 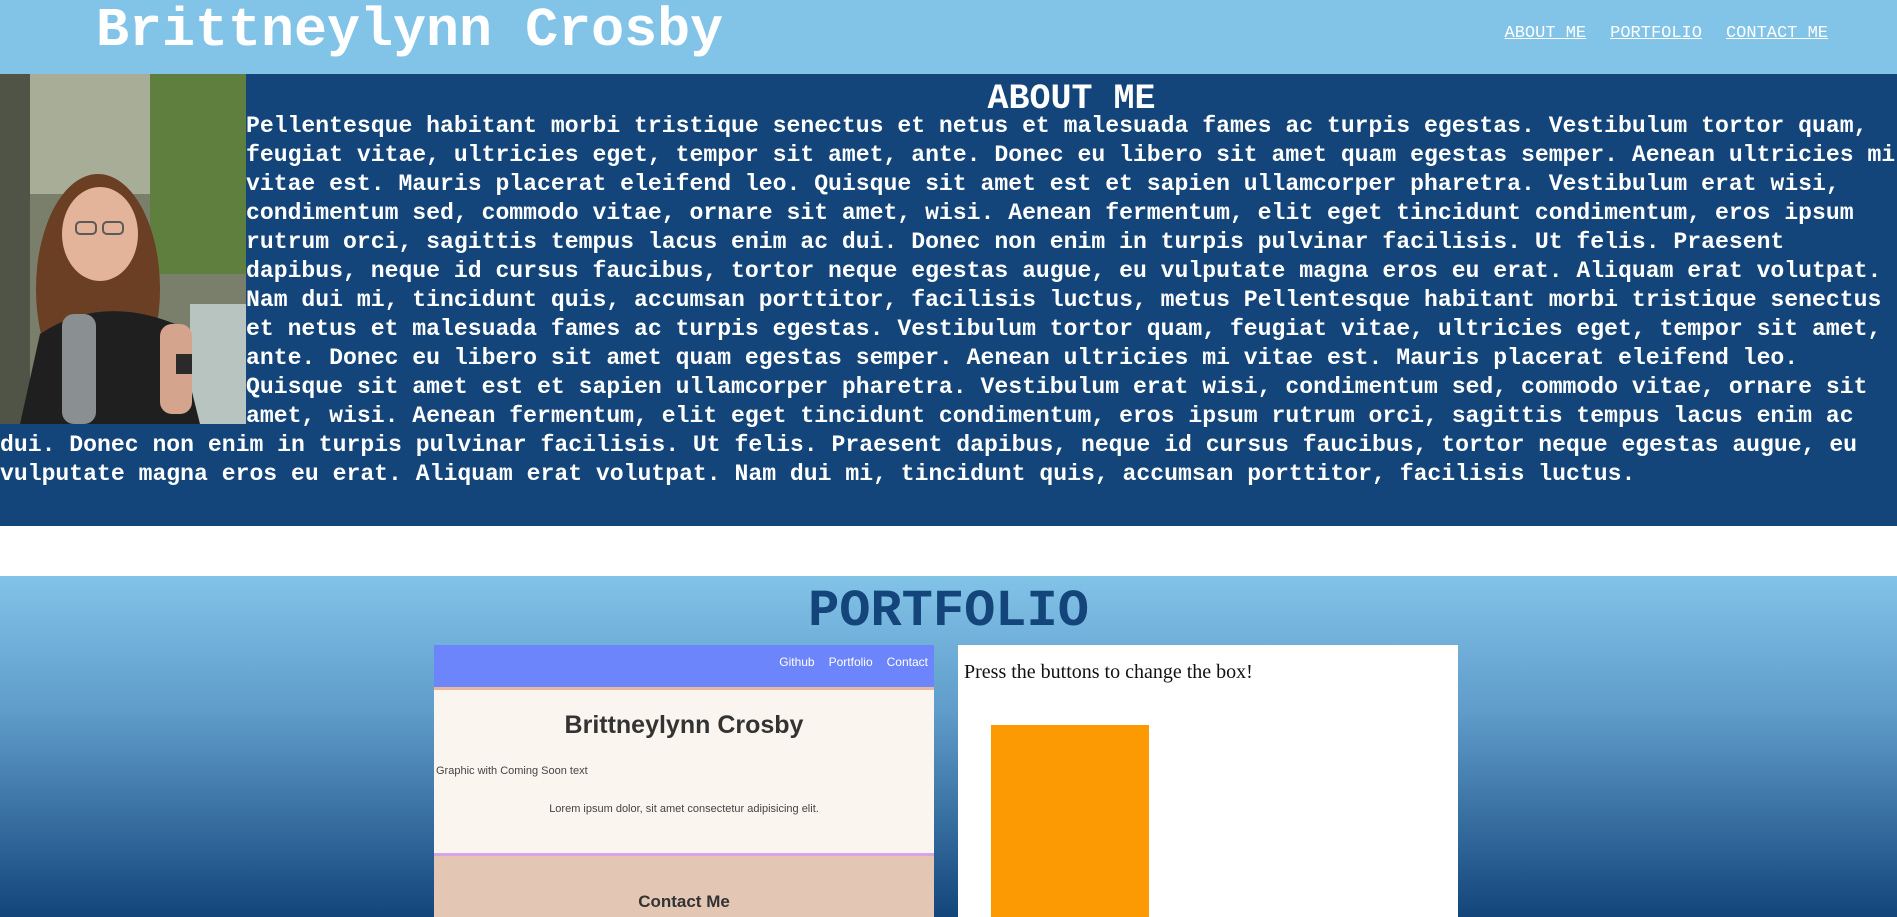 I want to click on card-preview-nav-contact: Contact, so click(x=907, y=662).